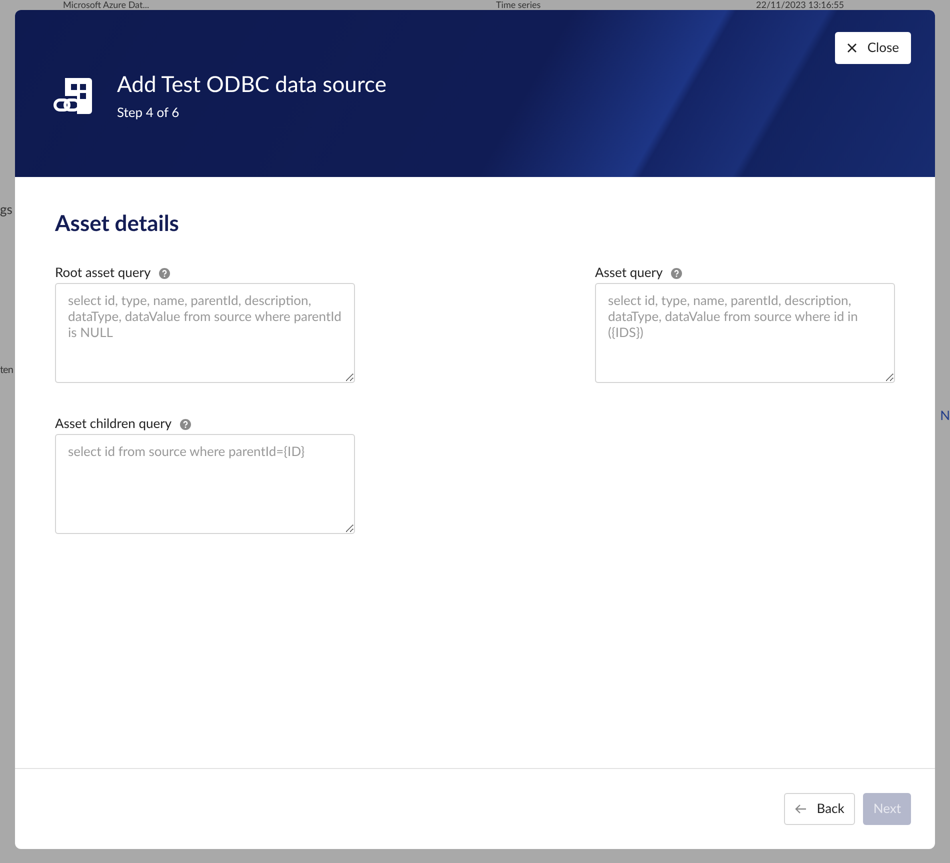 Image resolution: width=950 pixels, height=863 pixels. I want to click on back-button: Back, so click(820, 809).